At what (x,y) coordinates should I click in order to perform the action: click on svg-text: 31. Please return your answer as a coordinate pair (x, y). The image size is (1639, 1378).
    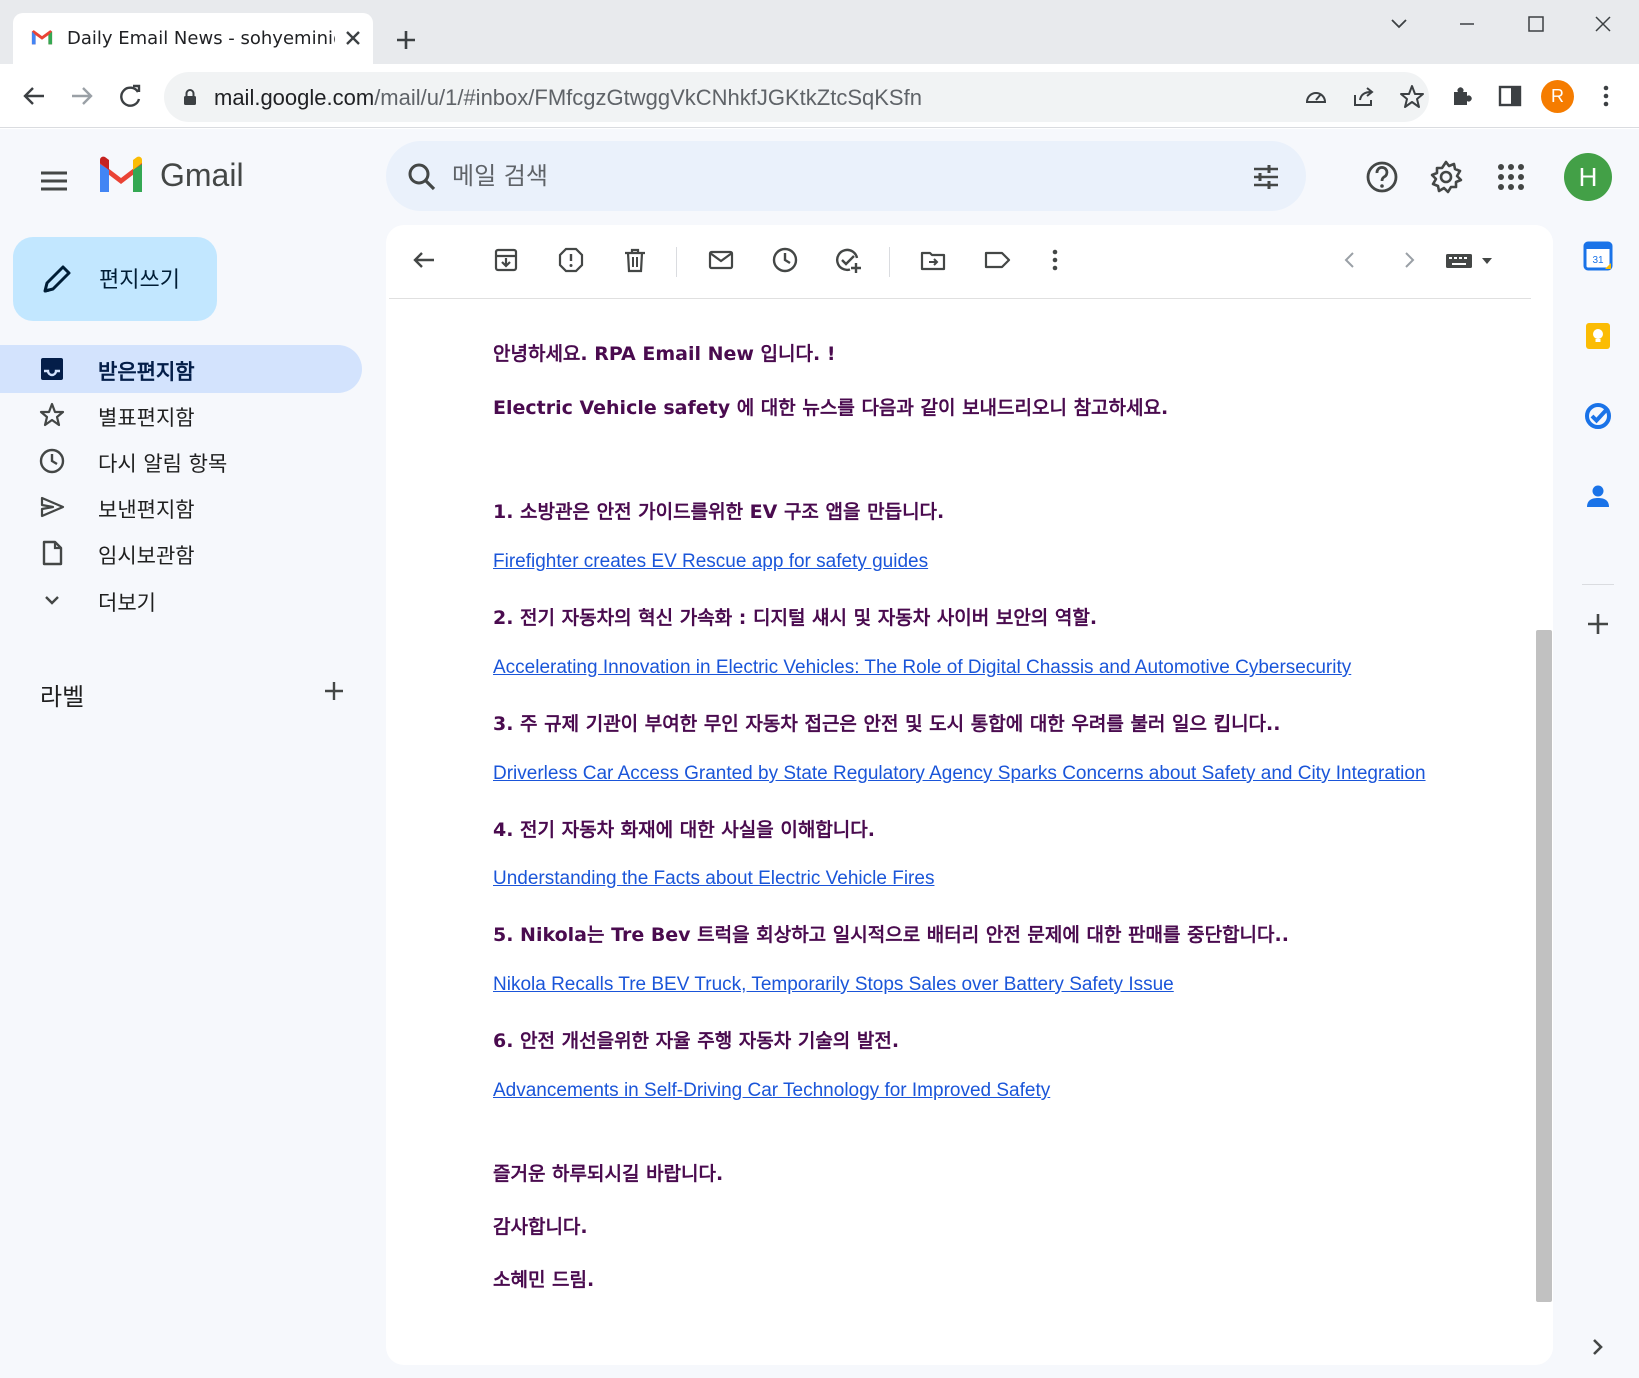
    Looking at the image, I should click on (1598, 260).